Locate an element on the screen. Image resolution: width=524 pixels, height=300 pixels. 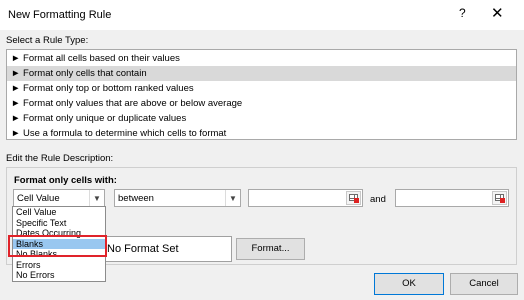
format-preview: No Format Set is located at coordinates (164, 249).